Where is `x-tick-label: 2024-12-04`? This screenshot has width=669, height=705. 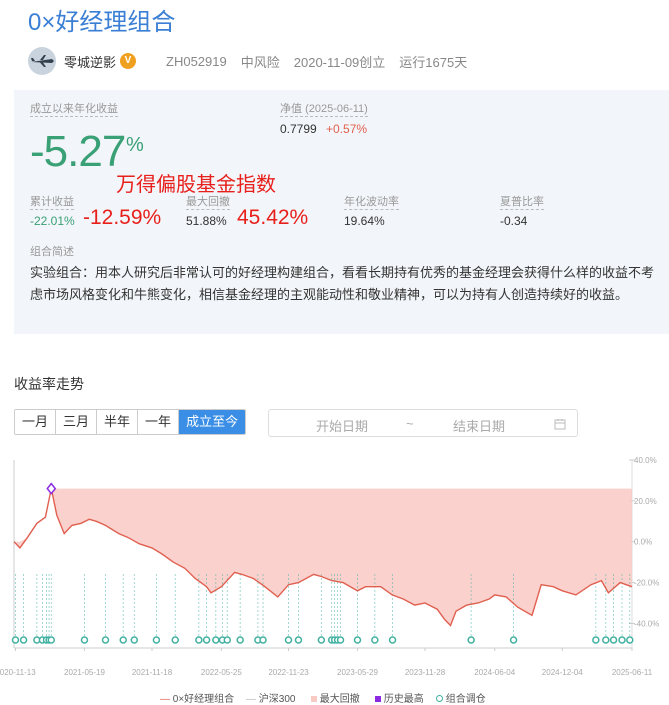 x-tick-label: 2024-12-04 is located at coordinates (562, 672).